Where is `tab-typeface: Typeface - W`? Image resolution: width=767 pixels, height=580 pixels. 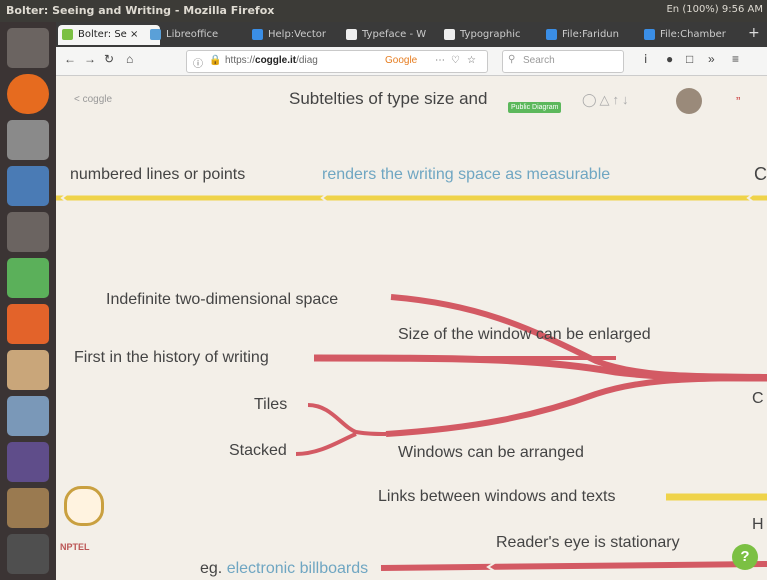
tab-typeface: Typeface - W is located at coordinates (398, 35).